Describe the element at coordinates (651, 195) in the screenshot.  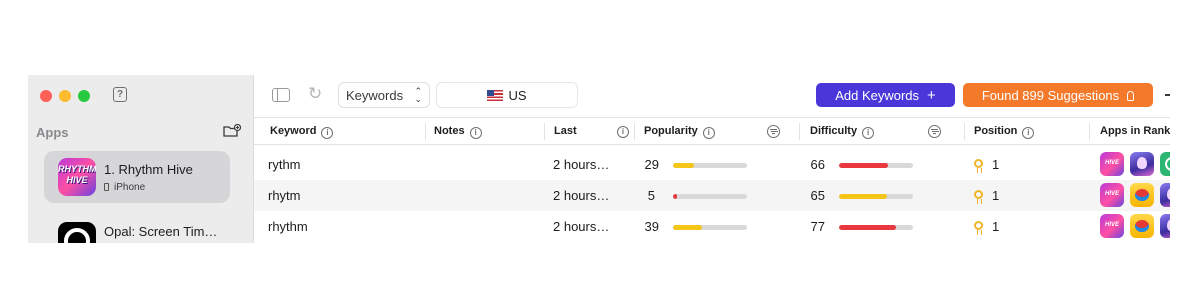
I see `popularity-value: 5` at that location.